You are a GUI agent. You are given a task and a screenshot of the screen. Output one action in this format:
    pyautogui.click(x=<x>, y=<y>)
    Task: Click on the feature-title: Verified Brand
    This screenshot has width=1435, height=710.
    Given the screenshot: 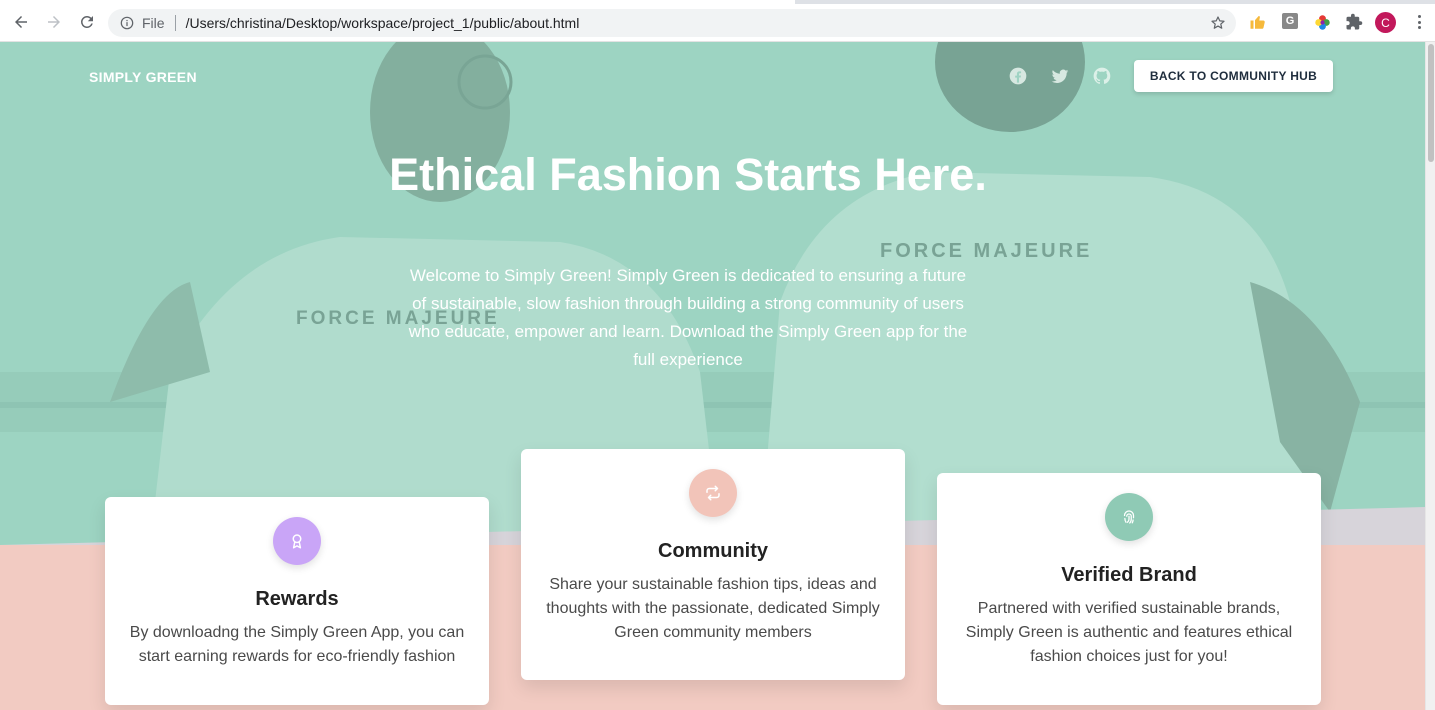 What is the action you would take?
    pyautogui.click(x=1129, y=575)
    